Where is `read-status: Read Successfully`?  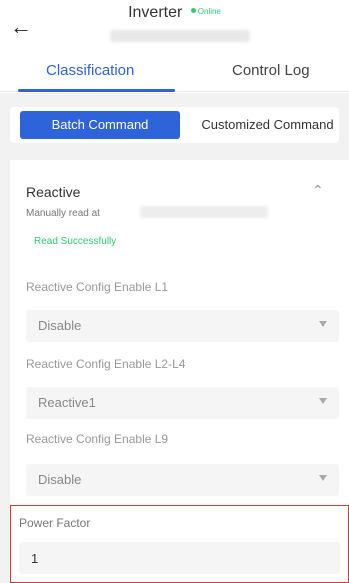
read-status: Read Successfully is located at coordinates (75, 241).